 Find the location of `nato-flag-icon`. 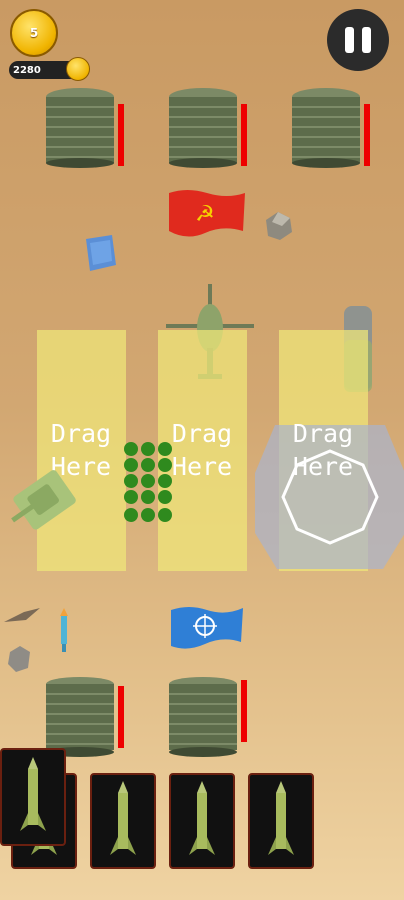

nato-flag-icon is located at coordinates (207, 628).